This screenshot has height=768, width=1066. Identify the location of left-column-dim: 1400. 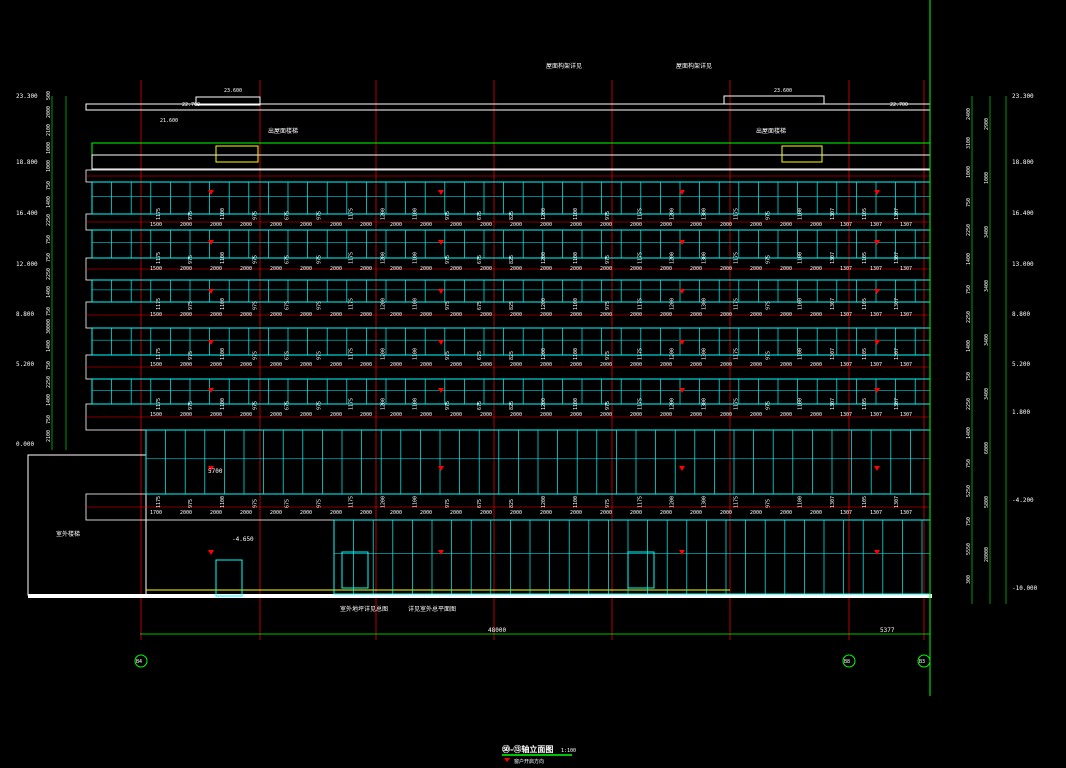
(49, 346).